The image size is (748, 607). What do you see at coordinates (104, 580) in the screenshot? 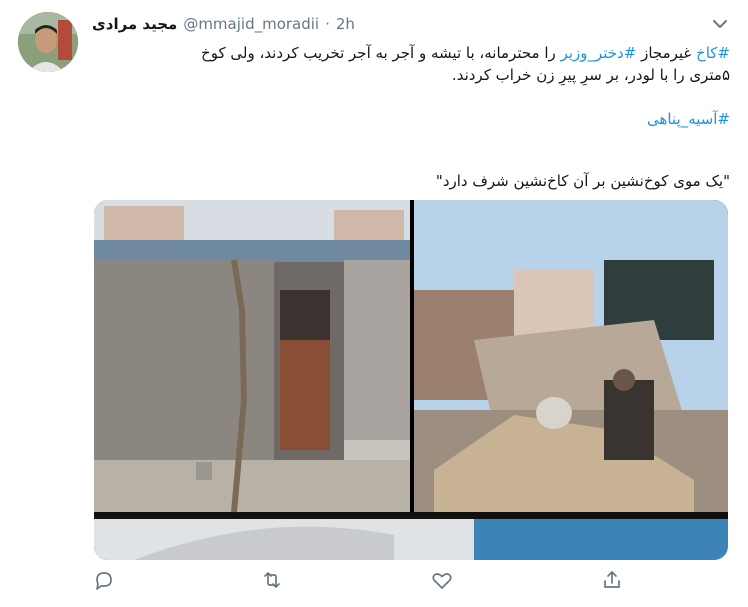
I see `reply-icon` at bounding box center [104, 580].